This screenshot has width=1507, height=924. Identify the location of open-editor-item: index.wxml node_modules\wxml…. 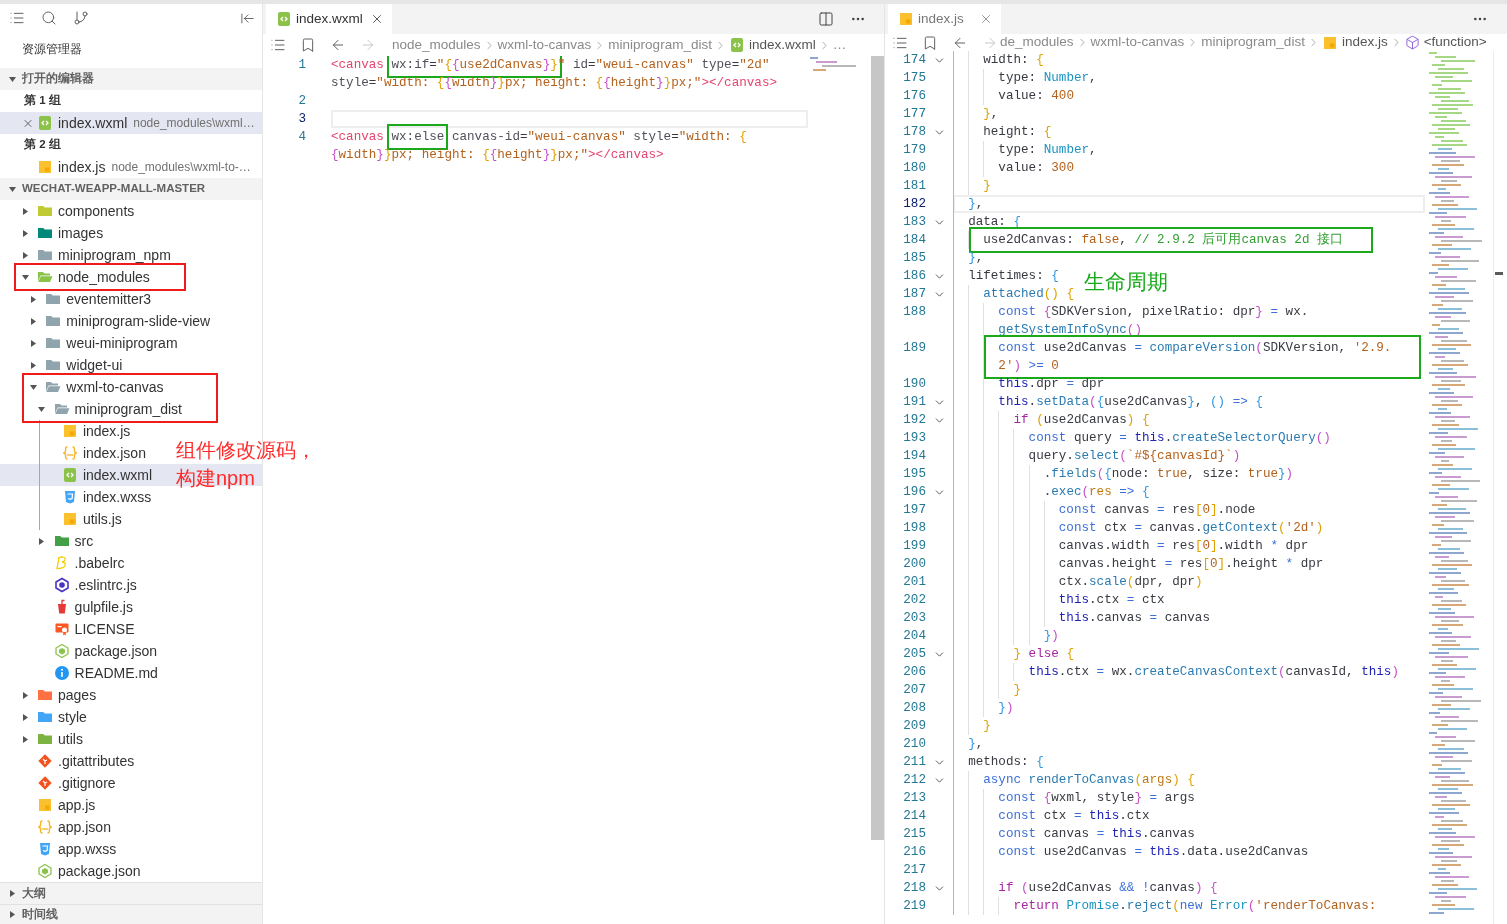
(131, 123).